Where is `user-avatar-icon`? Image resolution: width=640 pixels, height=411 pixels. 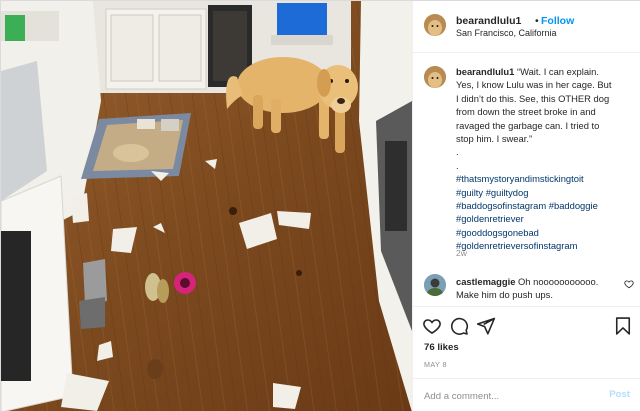
user-avatar-icon is located at coordinates (435, 285).